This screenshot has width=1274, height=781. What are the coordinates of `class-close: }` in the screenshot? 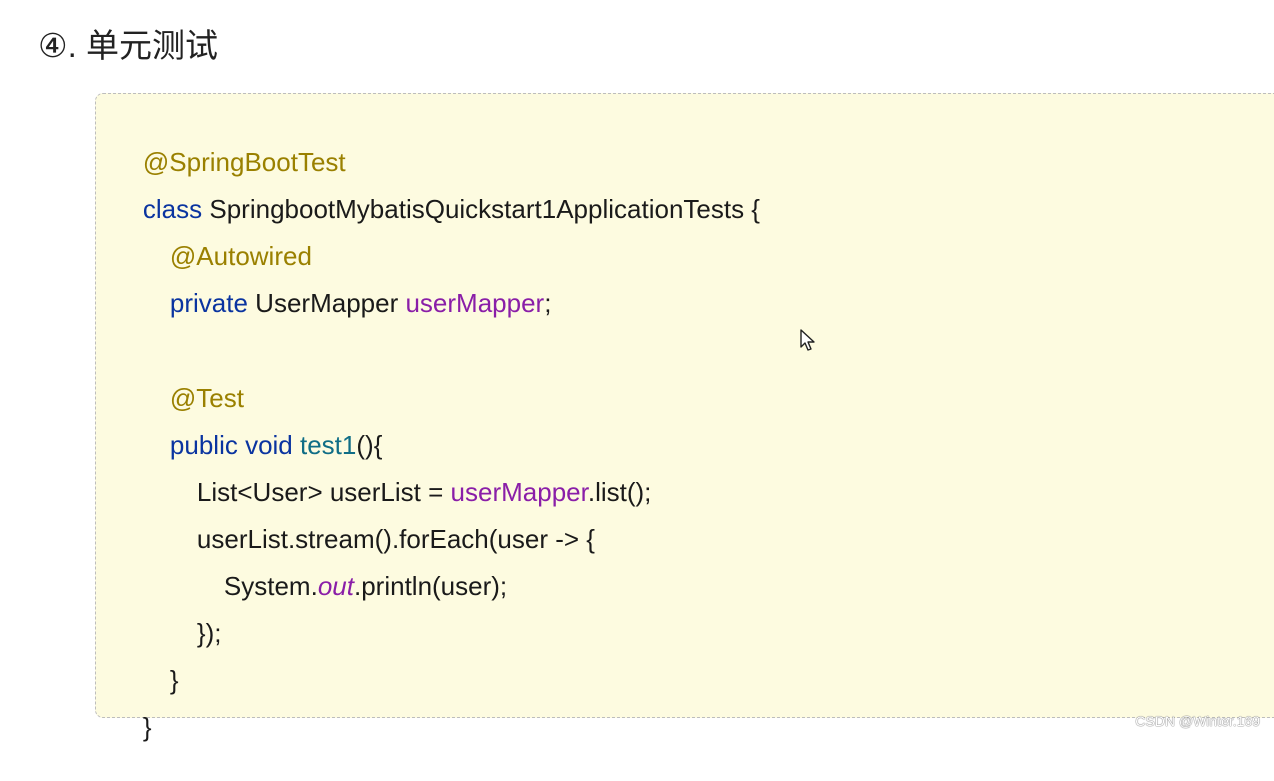 It's located at (147, 727).